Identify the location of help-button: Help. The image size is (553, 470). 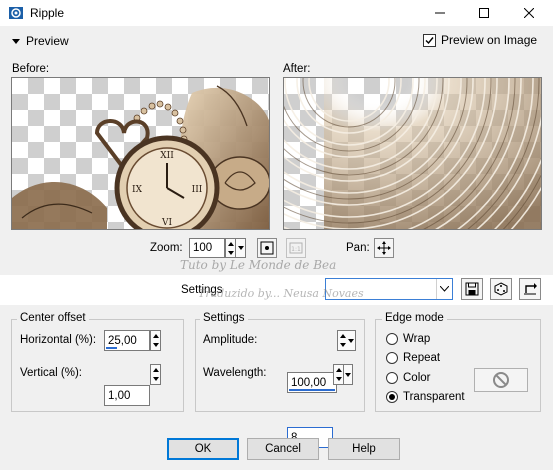
(364, 449).